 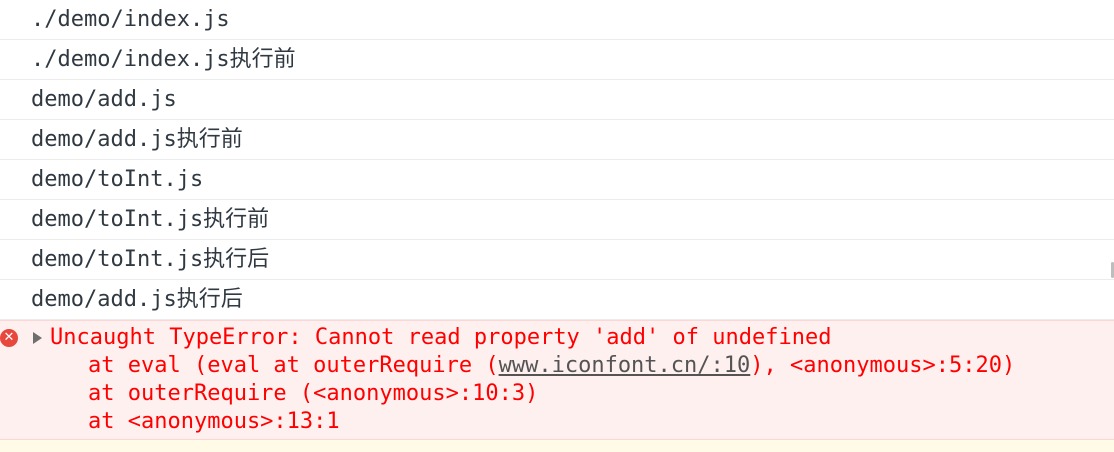 I want to click on console-log-row: demo/toInt.js执行前, so click(x=557, y=220).